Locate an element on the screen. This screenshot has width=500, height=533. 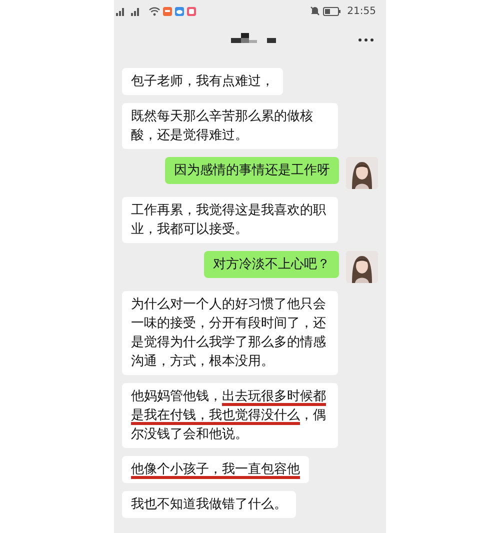
message-bubble: 工作再累，我觉得这是我喜欢的职业，我都可以接受。 is located at coordinates (230, 220).